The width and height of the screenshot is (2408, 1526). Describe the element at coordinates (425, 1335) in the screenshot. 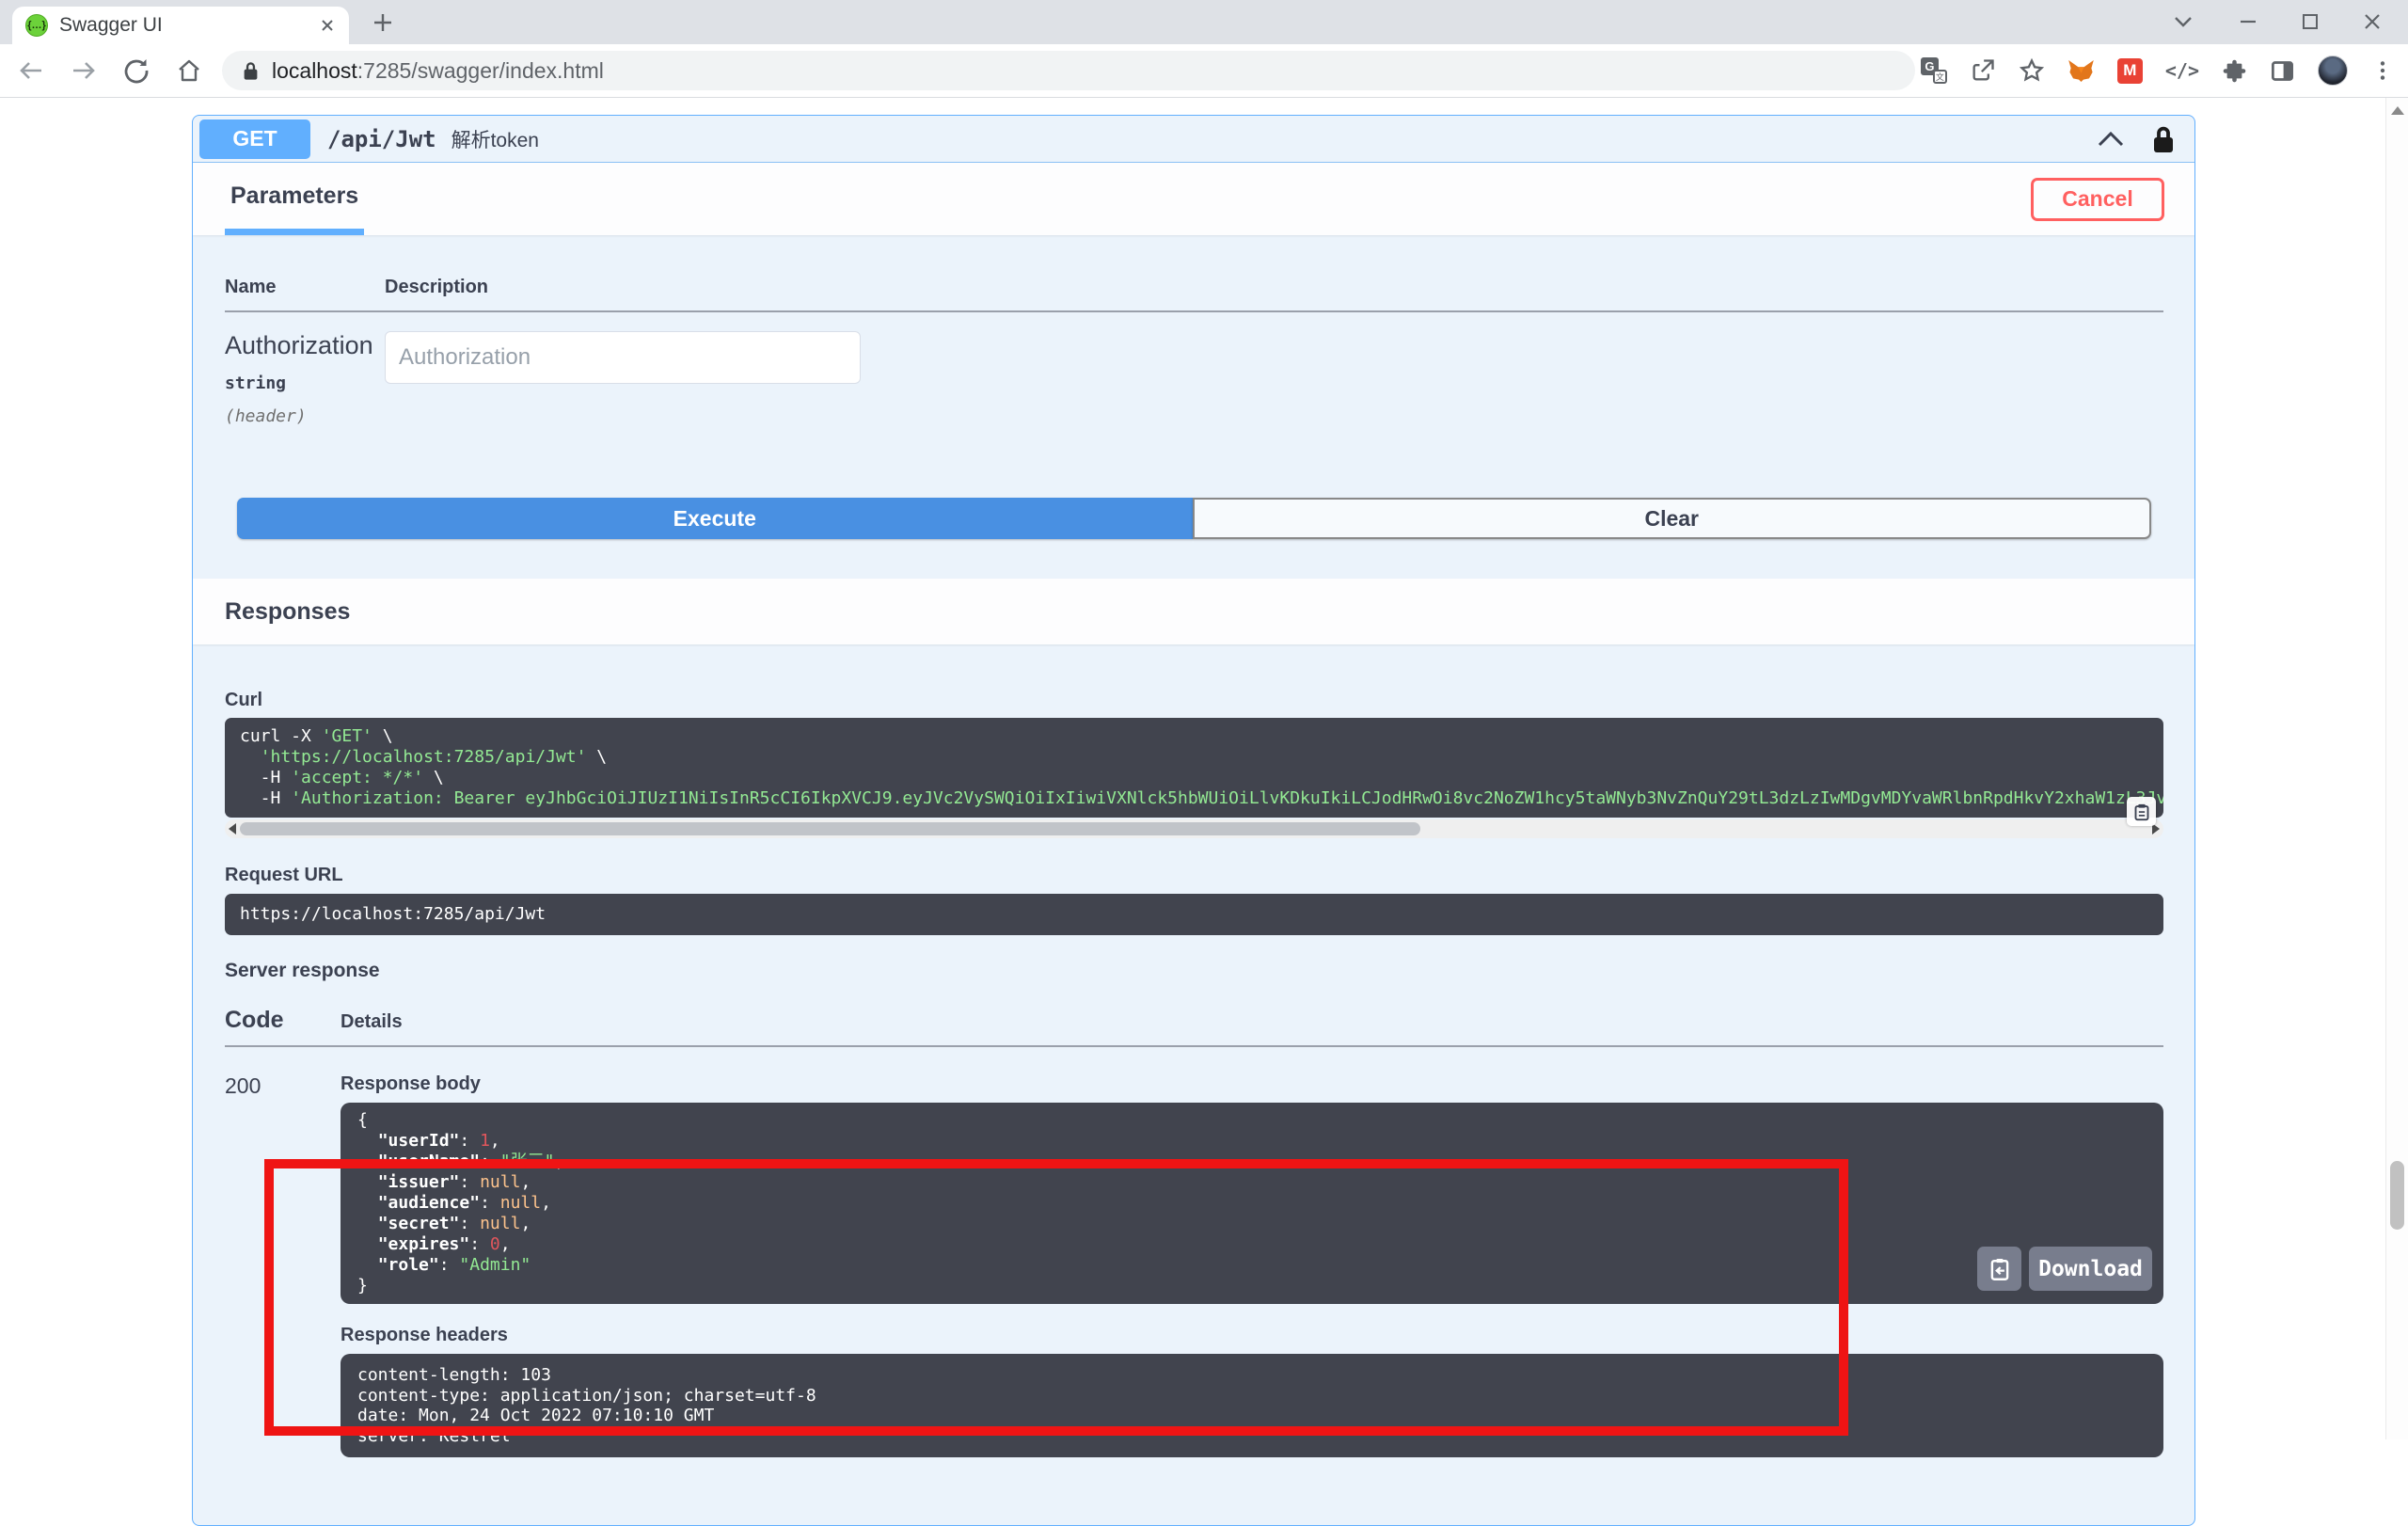

I see `response-headers-label: Response headers` at that location.